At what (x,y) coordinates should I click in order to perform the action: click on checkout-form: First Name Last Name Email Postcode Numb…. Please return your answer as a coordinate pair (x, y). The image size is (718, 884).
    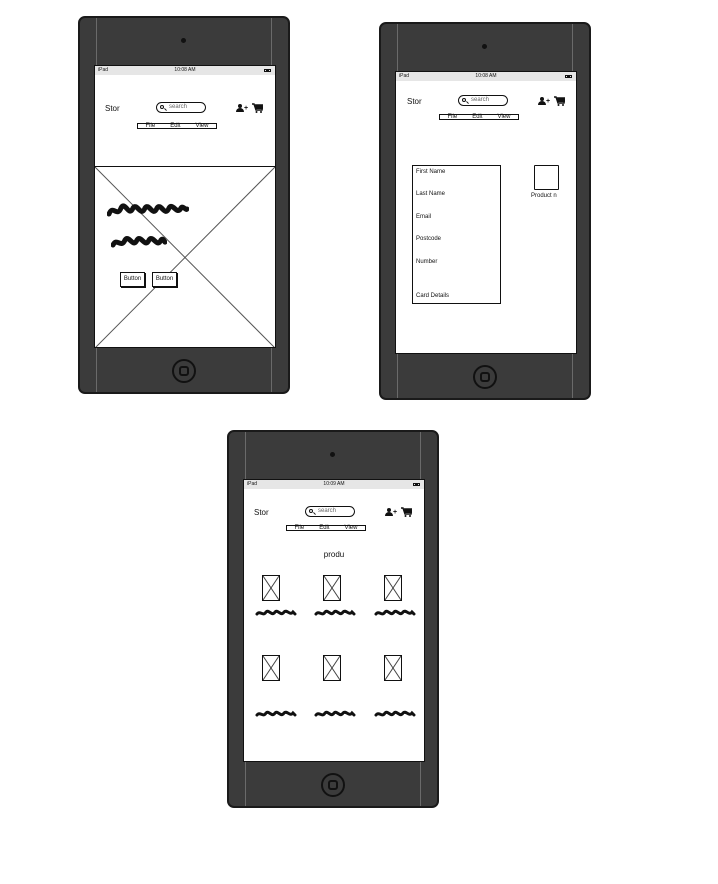
    Looking at the image, I should click on (456, 234).